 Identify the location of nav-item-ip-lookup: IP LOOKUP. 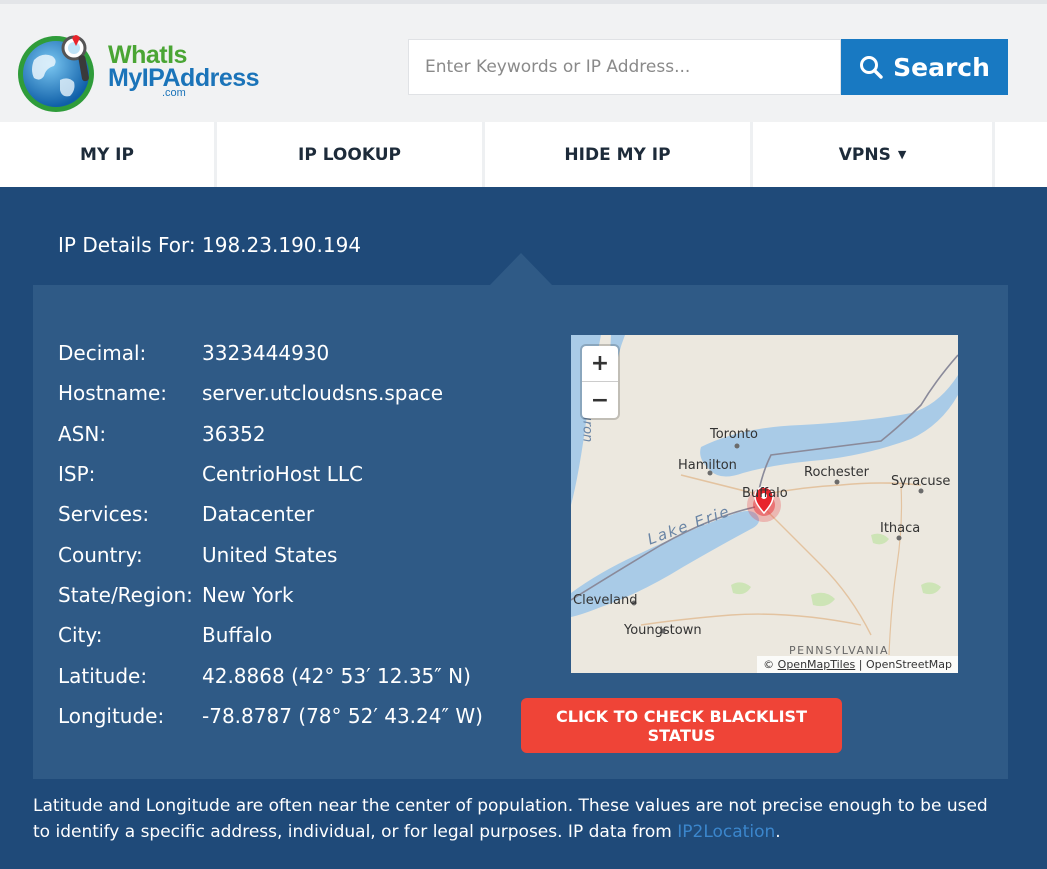
(351, 154).